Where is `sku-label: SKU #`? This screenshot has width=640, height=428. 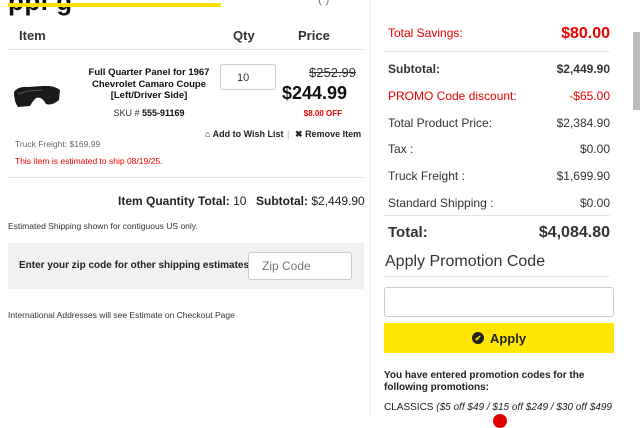 sku-label: SKU # is located at coordinates (126, 113).